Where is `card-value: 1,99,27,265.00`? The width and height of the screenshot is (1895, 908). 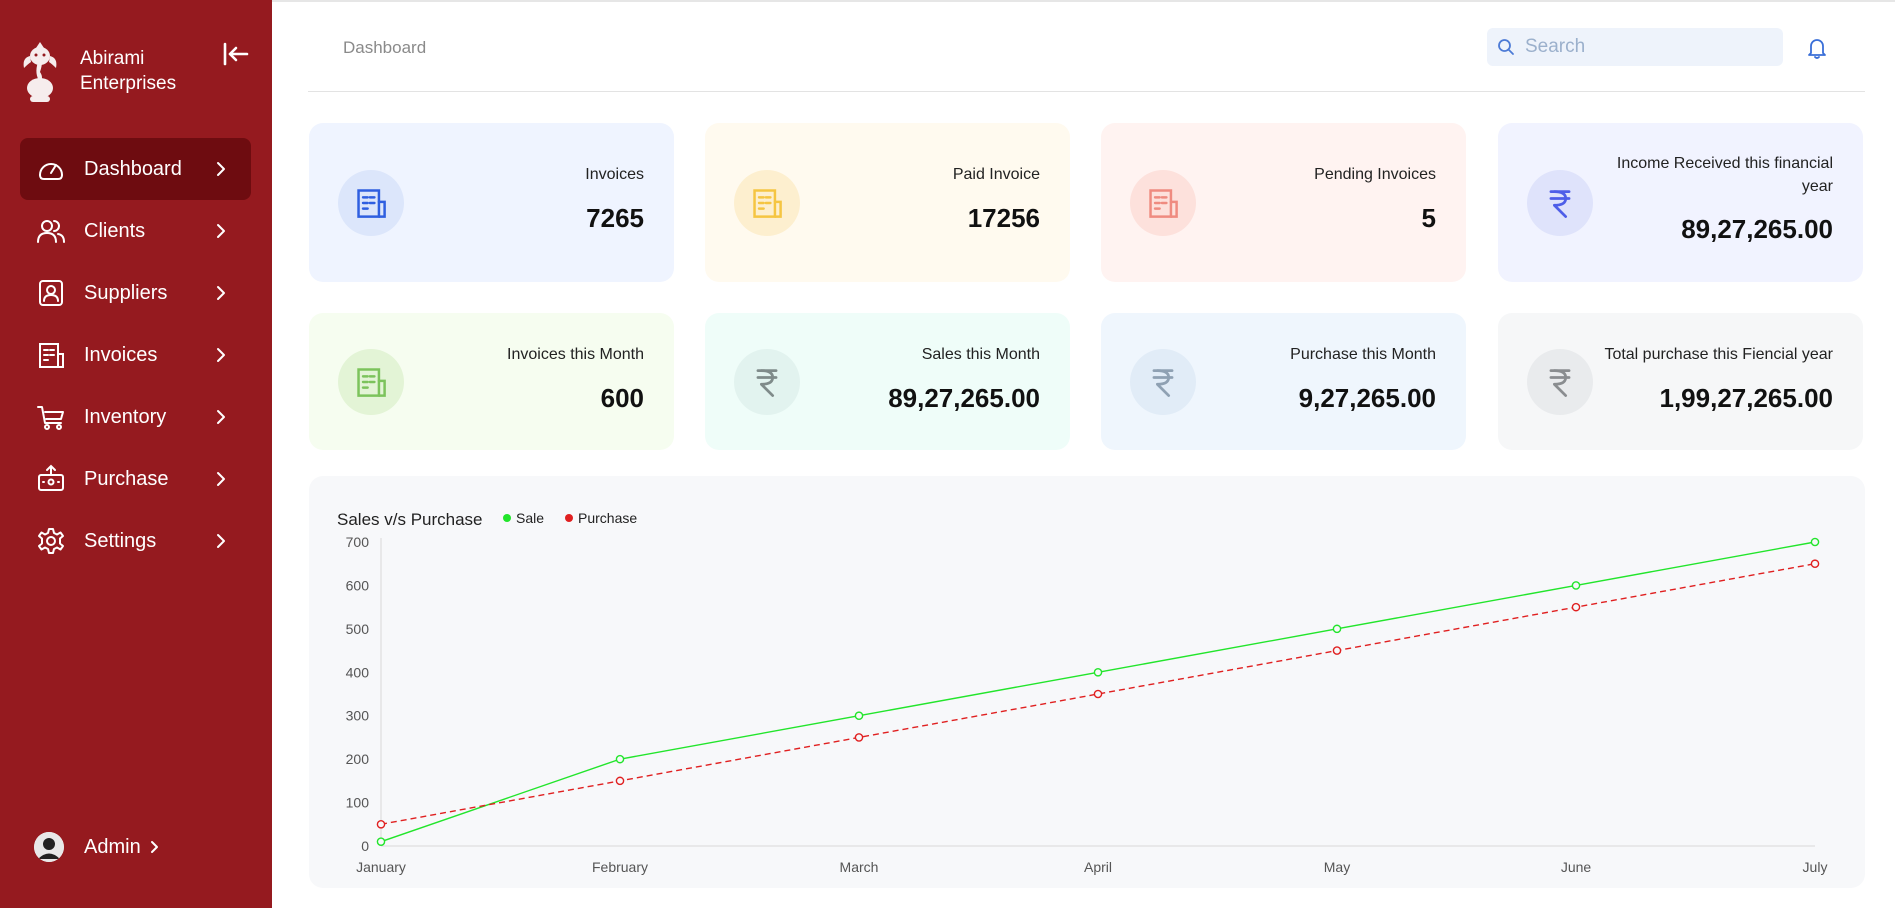 card-value: 1,99,27,265.00 is located at coordinates (1746, 398).